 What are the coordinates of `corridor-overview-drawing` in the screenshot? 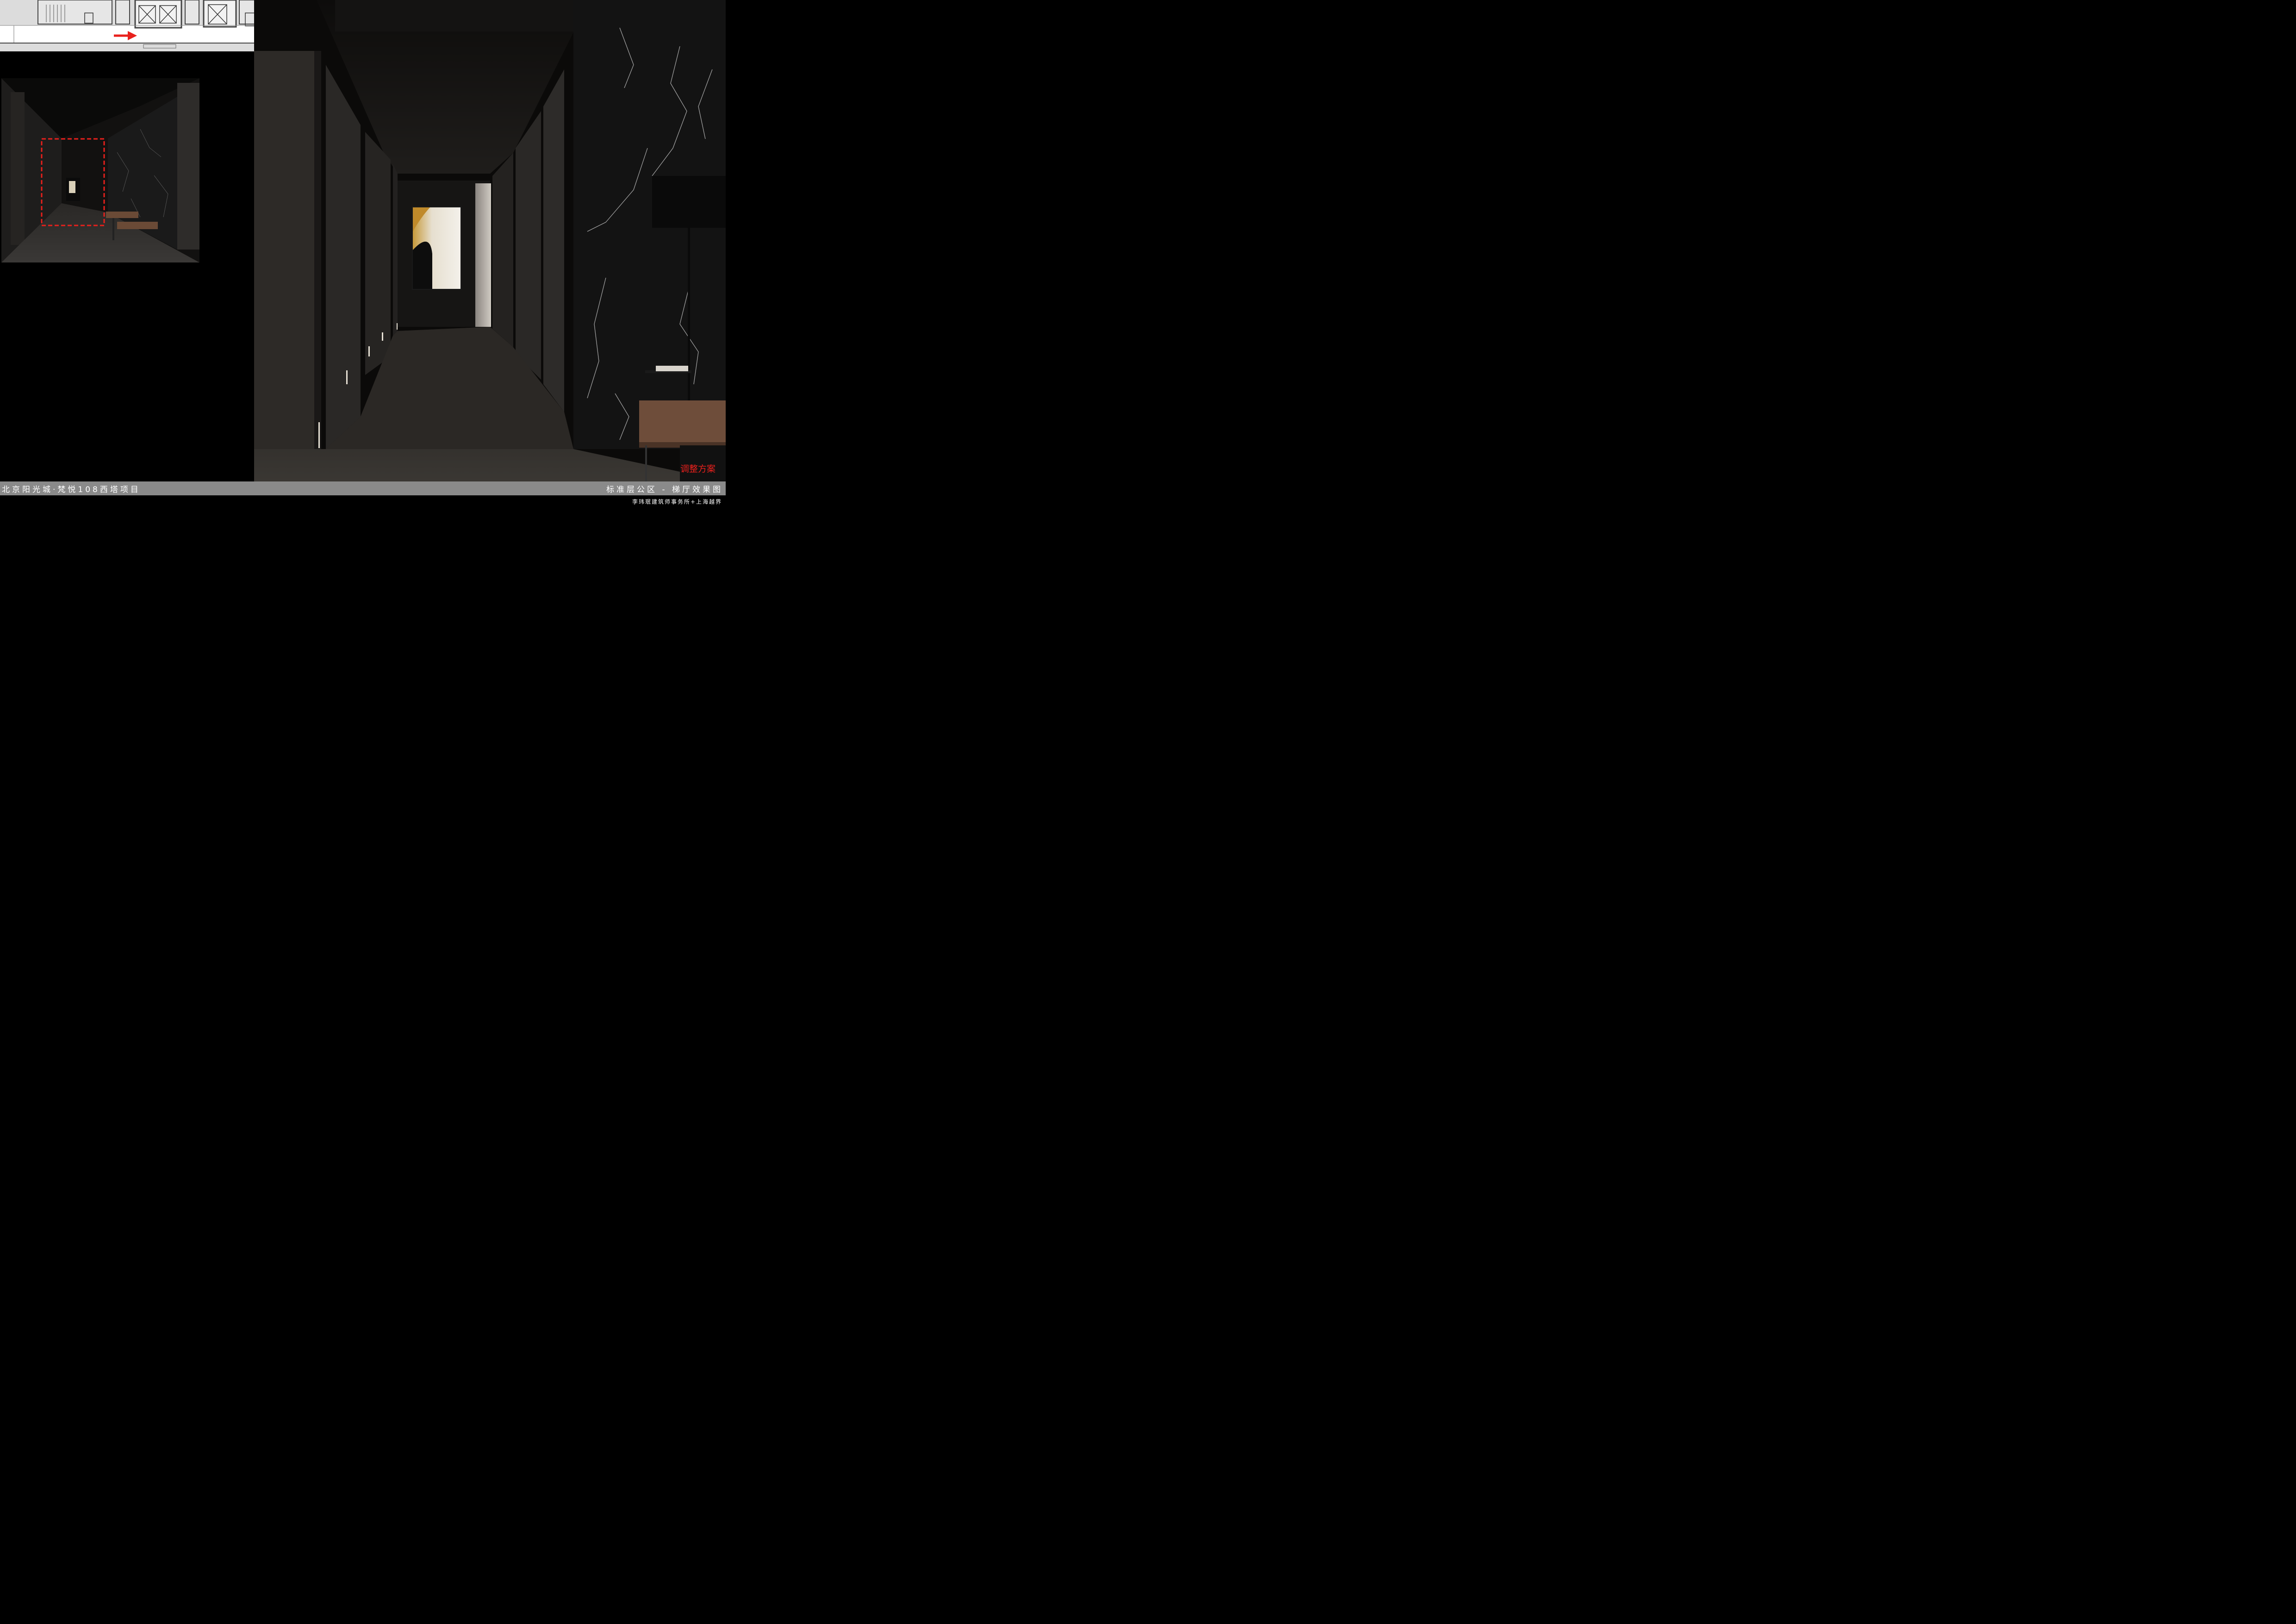 It's located at (100, 170).